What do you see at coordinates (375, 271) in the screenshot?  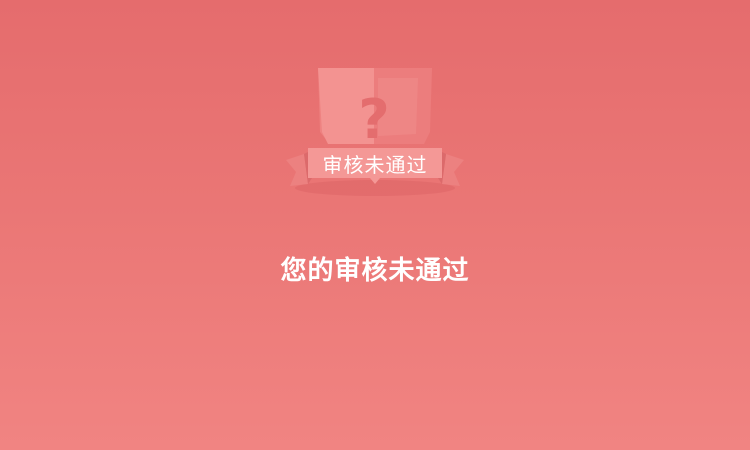 I see `status-message: 您的审核未通过` at bounding box center [375, 271].